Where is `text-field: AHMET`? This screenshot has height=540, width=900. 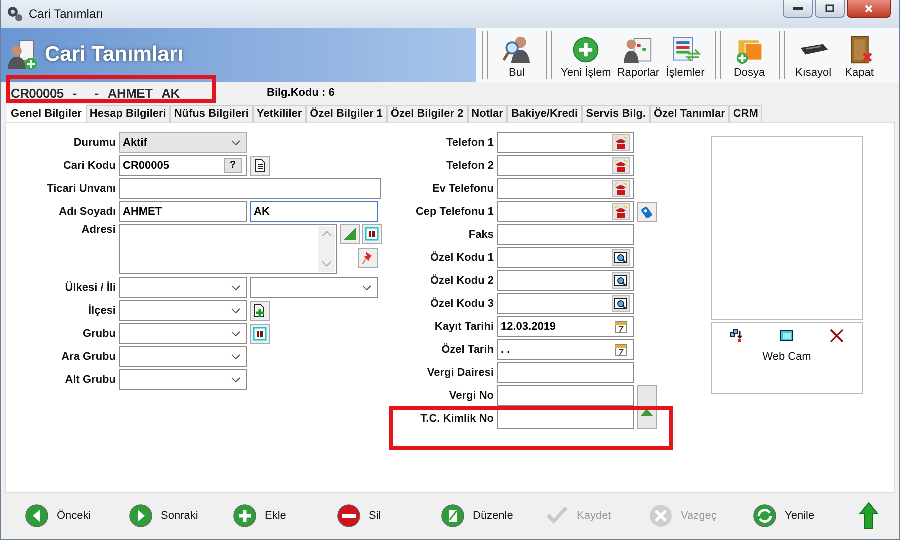
text-field: AHMET is located at coordinates (183, 211).